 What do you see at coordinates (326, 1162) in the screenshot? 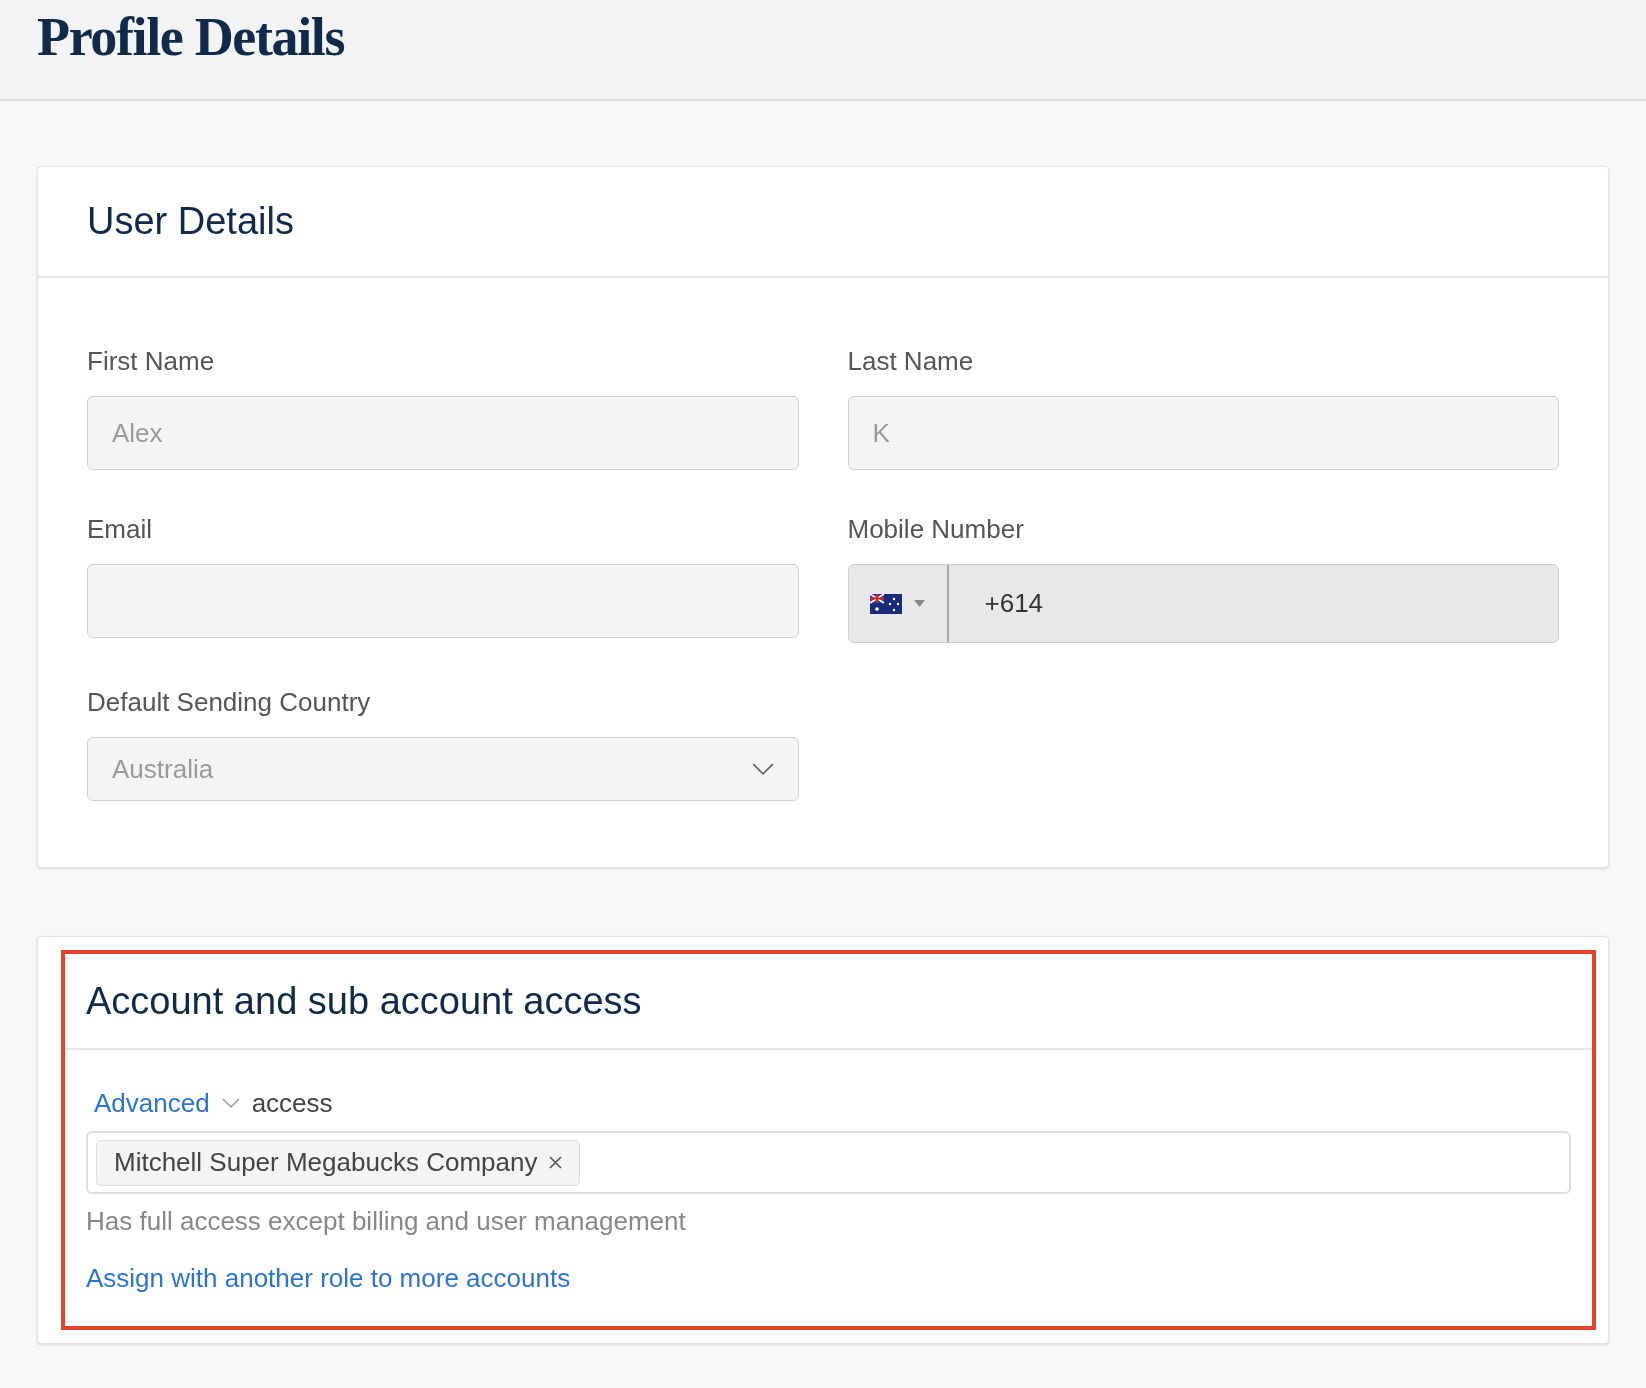
I see `tag-label: Mitchell Super Megabucks Company` at bounding box center [326, 1162].